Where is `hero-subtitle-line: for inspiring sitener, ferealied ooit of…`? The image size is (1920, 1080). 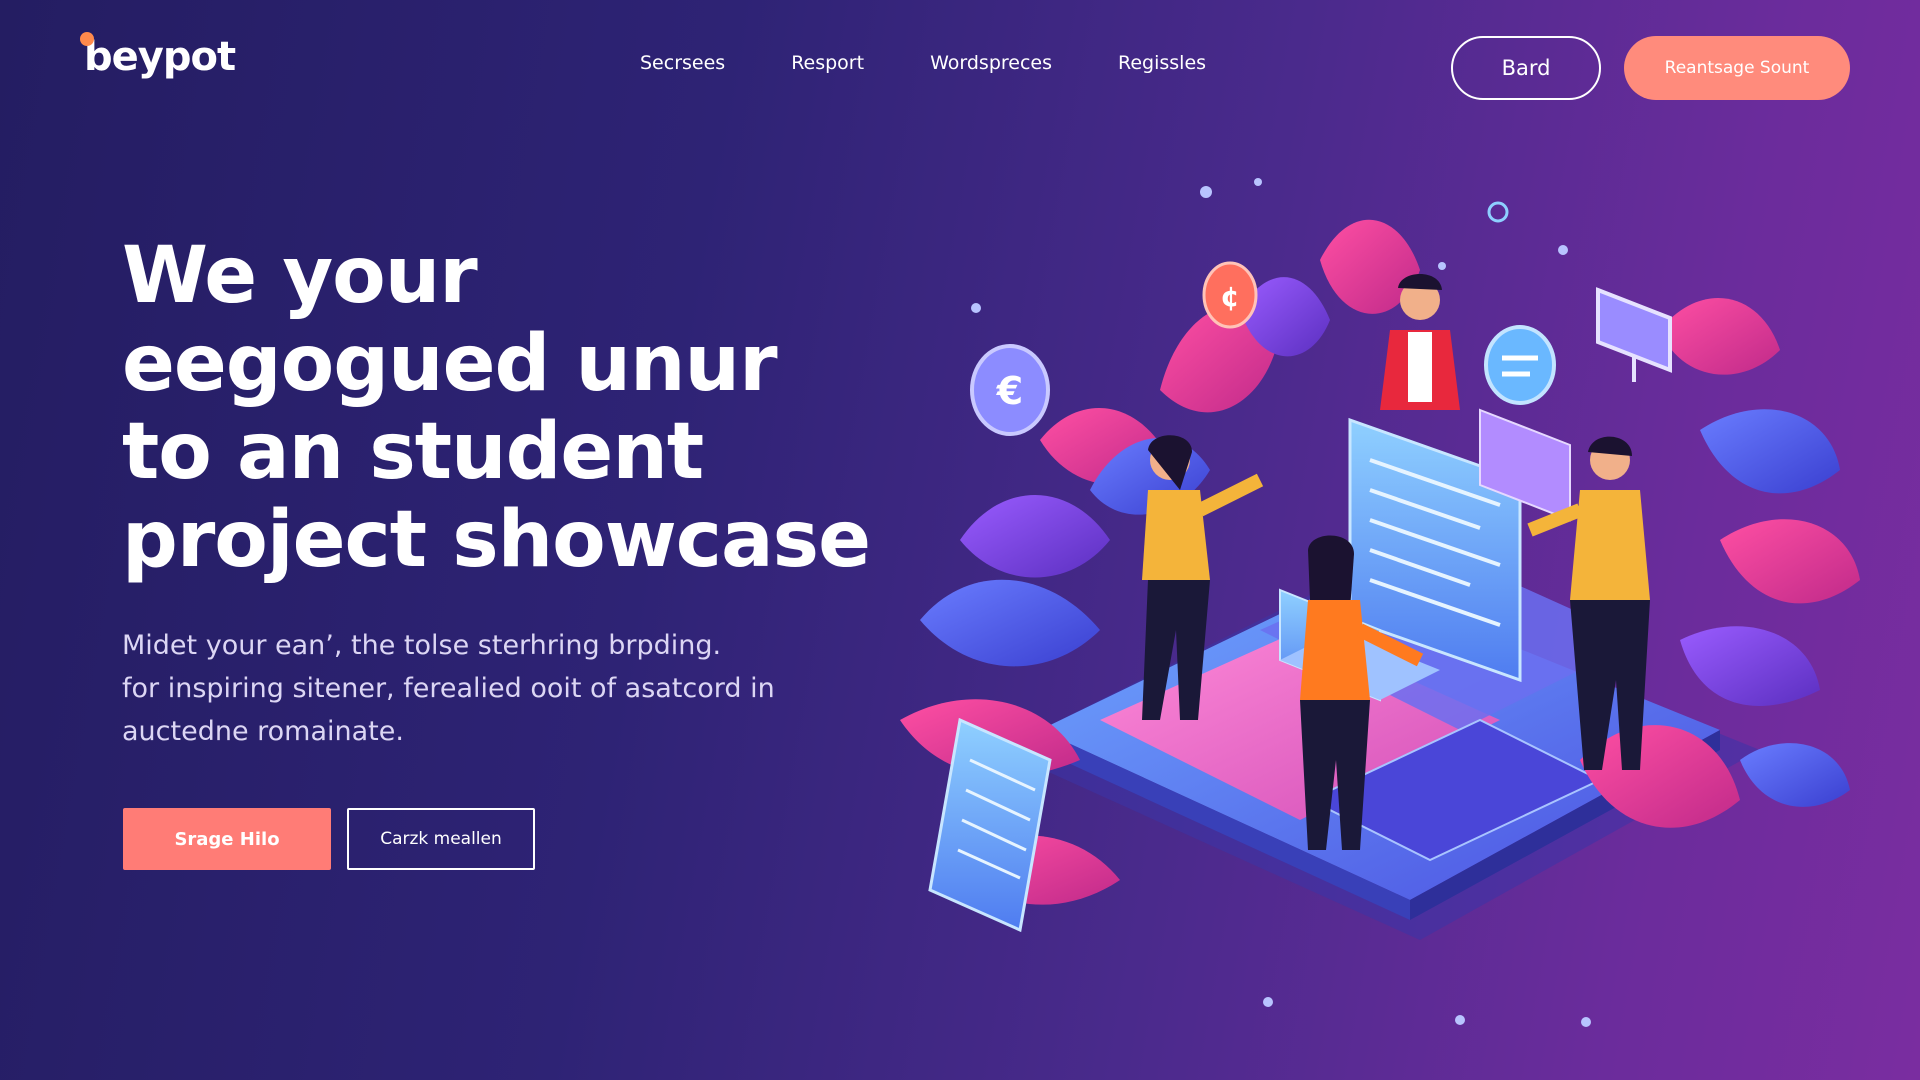
hero-subtitle-line: for inspiring sitener, ferealied ooit of… is located at coordinates (448, 688).